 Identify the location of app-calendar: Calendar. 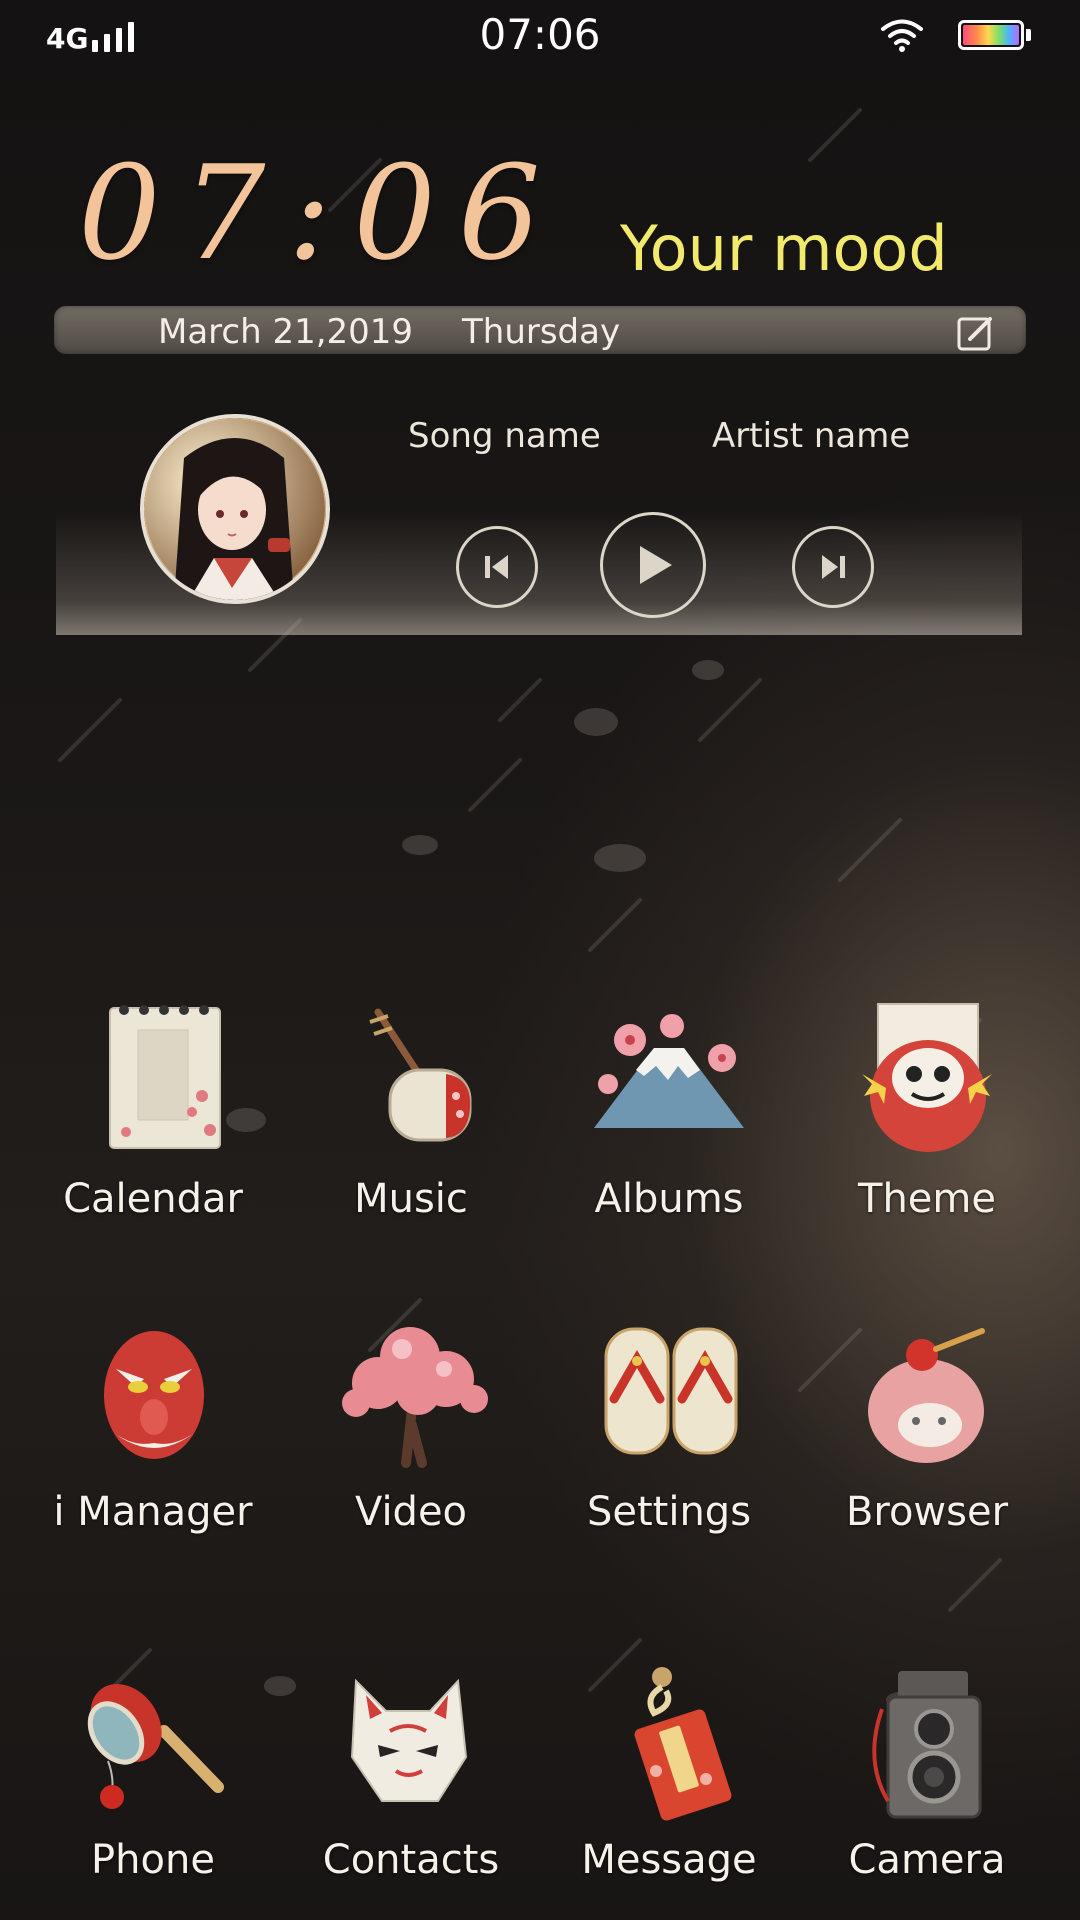
(153, 1125).